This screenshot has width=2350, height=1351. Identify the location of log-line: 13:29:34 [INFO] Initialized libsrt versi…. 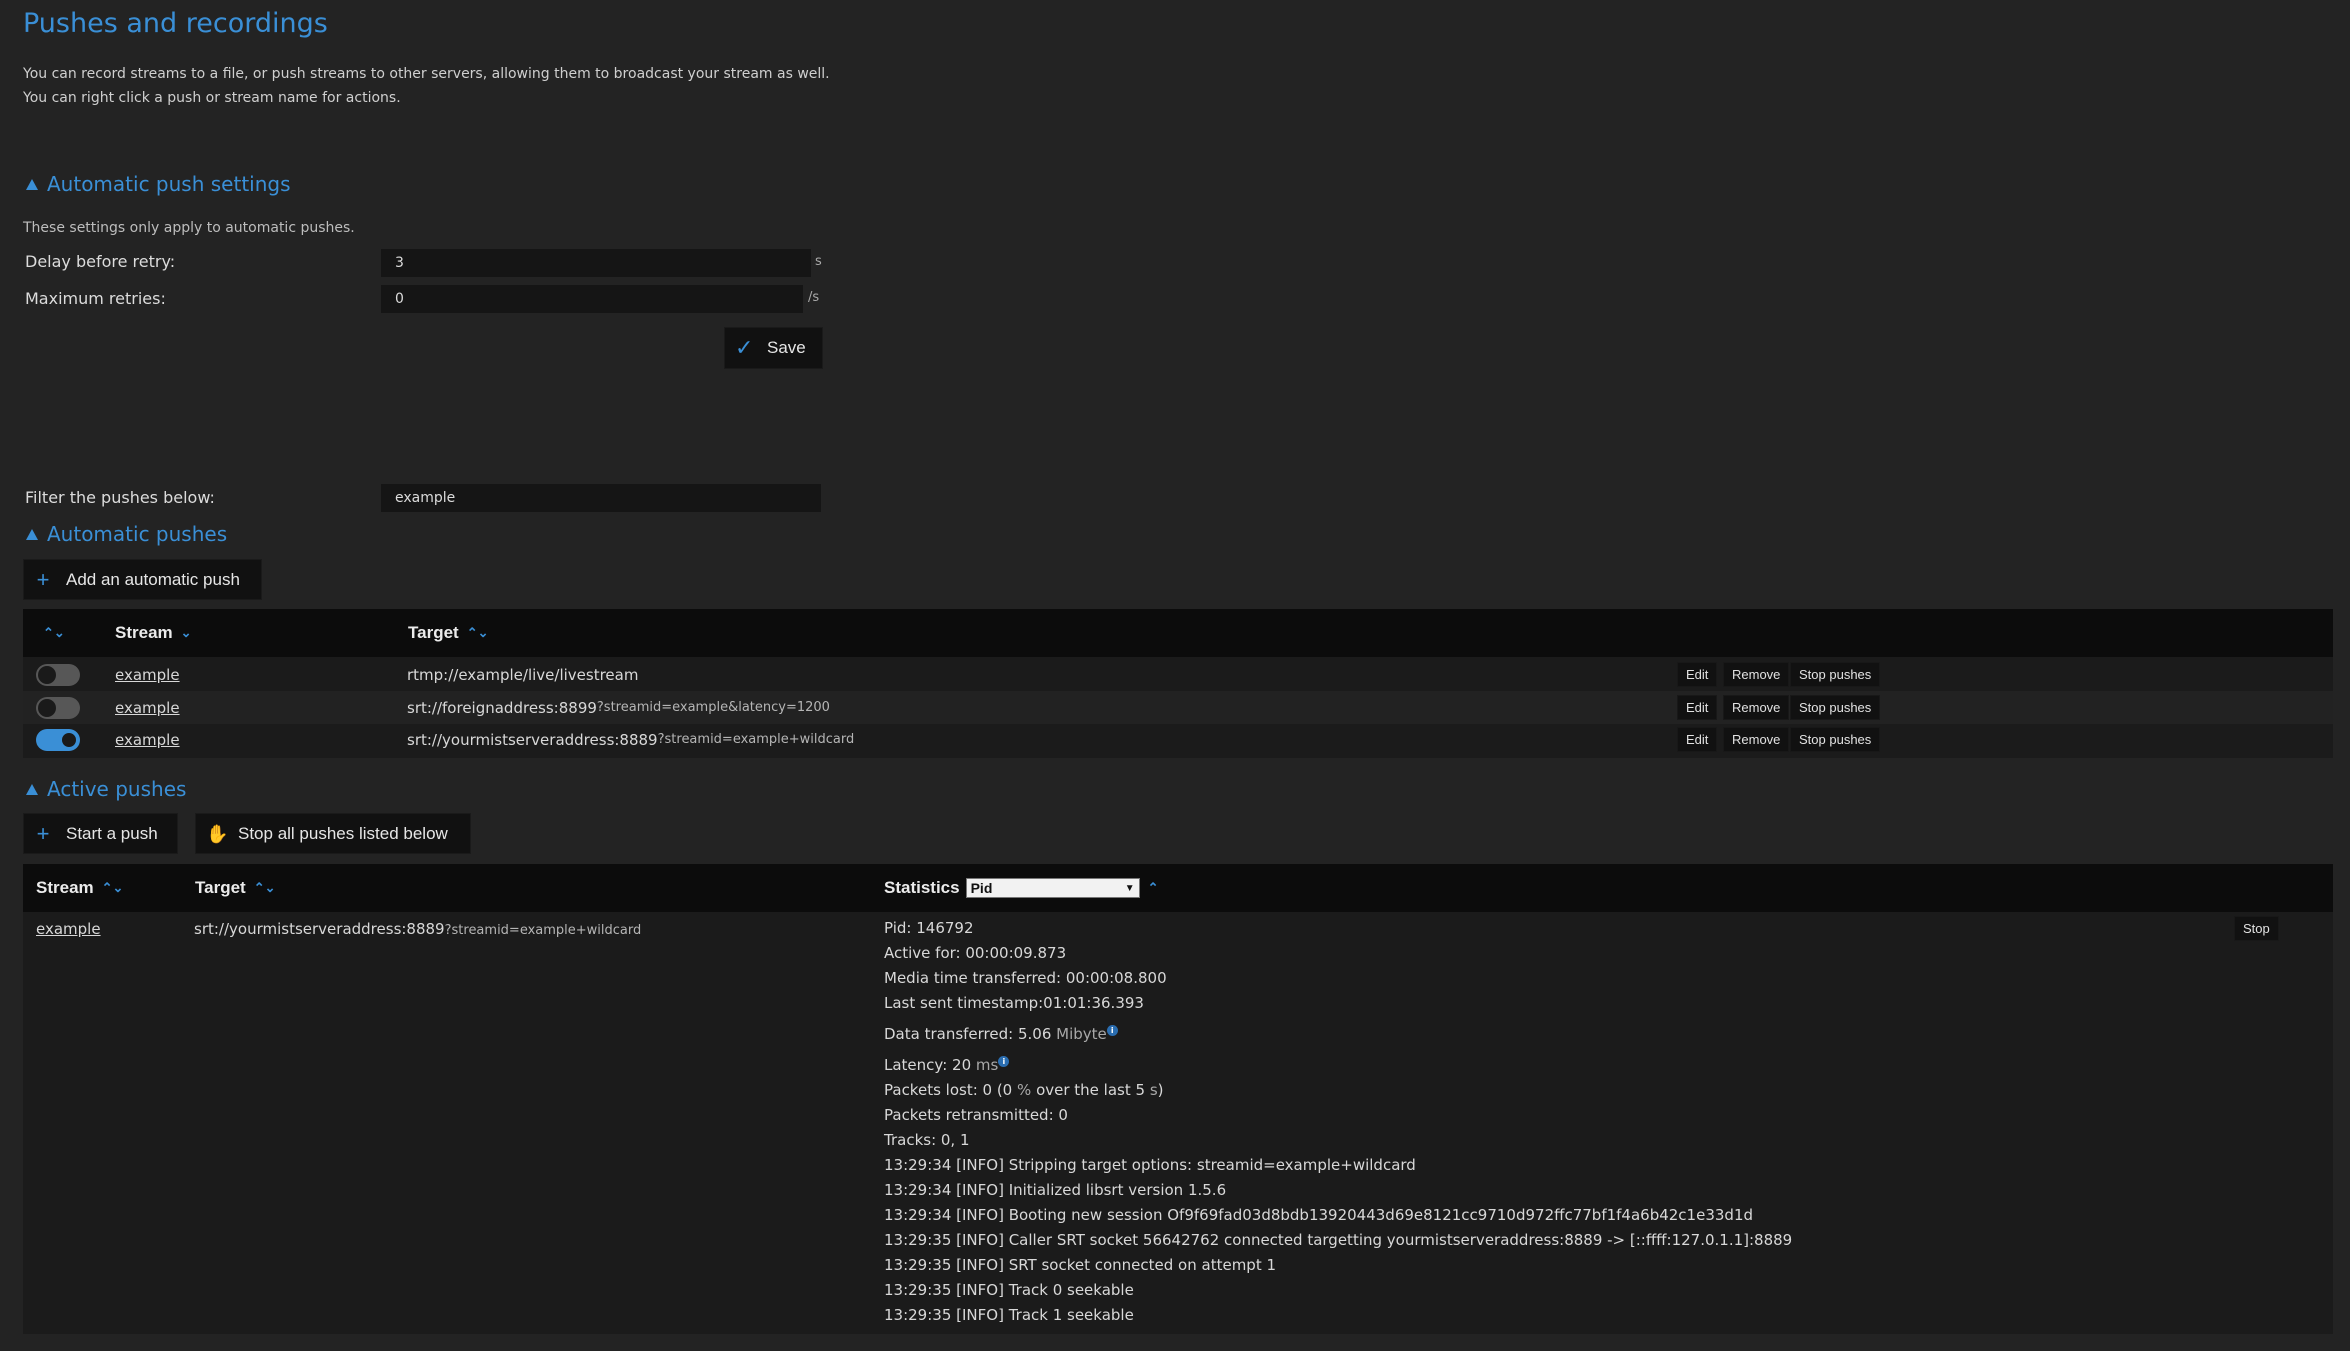
(1055, 1190).